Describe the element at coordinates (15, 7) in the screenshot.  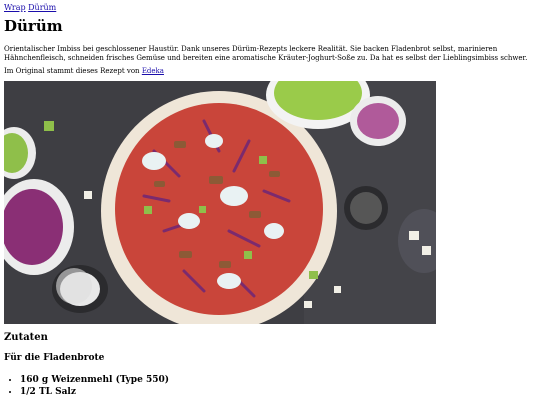
I see `breadcrumb-link-wrap: Wrap` at that location.